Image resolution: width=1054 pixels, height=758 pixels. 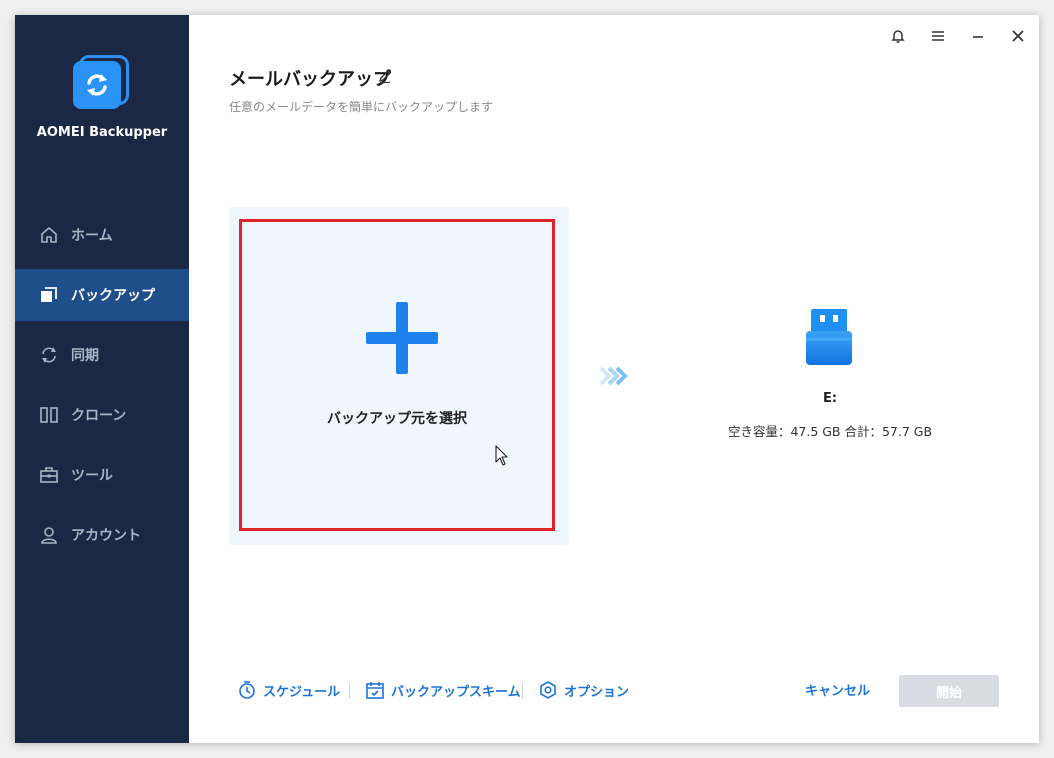 I want to click on sidebar-item-label: ホーム, so click(x=92, y=236).